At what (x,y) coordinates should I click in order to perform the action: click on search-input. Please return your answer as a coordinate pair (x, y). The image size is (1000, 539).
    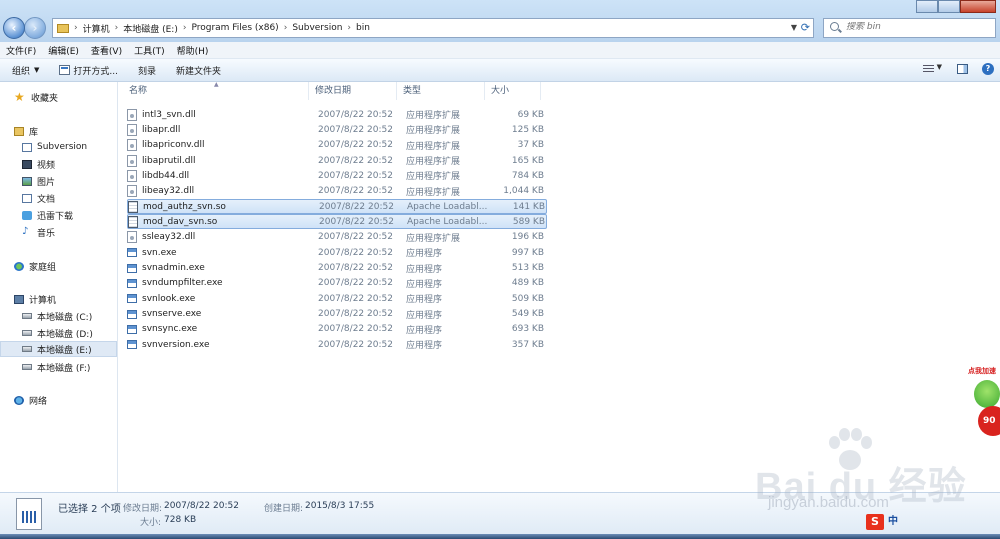
    Looking at the image, I should click on (916, 27).